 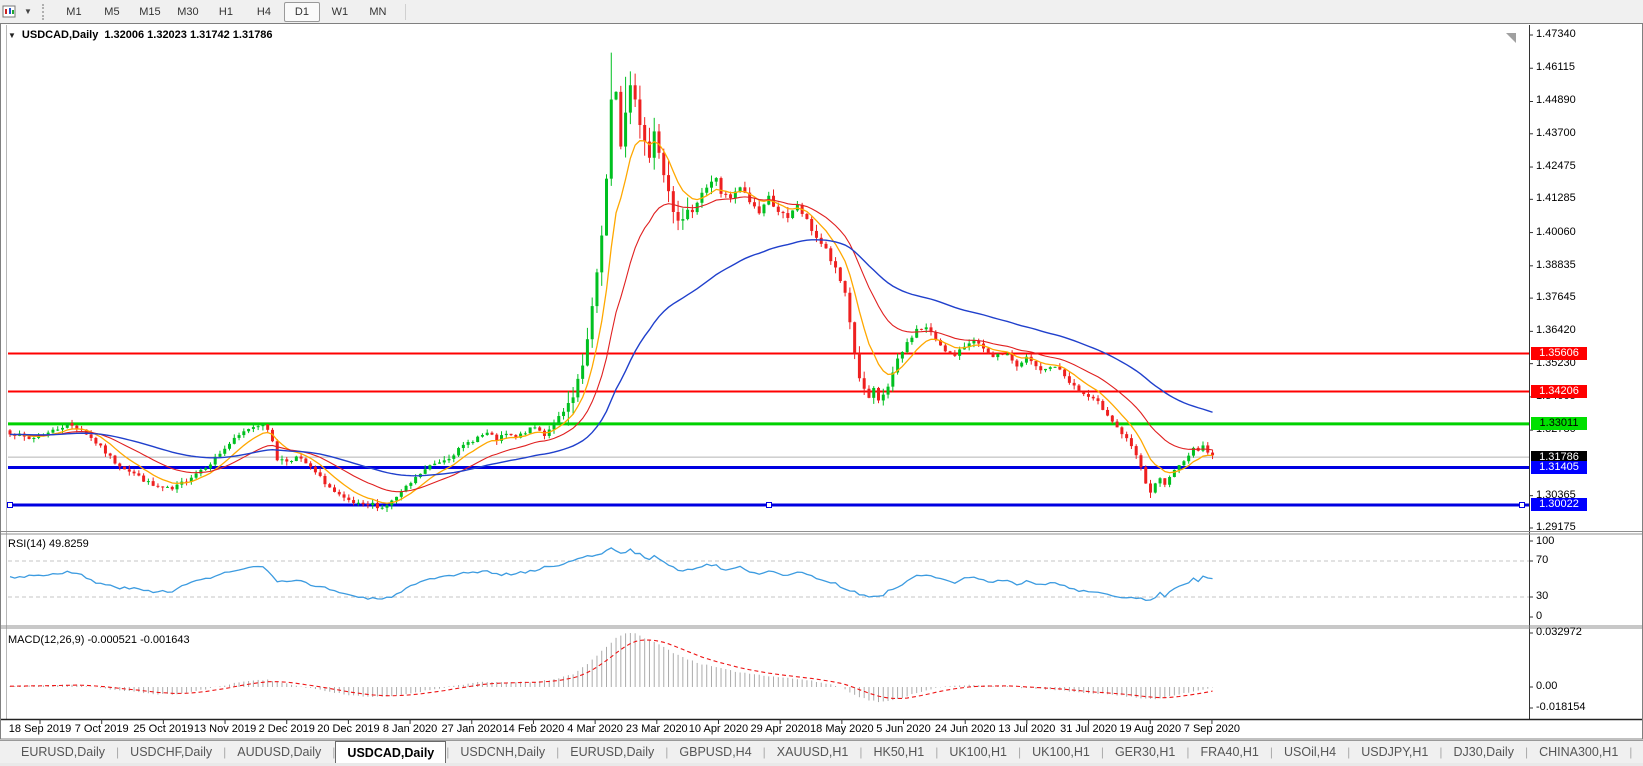 What do you see at coordinates (502, 752) in the screenshot?
I see `chart-tab-usdcnh-daily: USDCNH,Daily` at bounding box center [502, 752].